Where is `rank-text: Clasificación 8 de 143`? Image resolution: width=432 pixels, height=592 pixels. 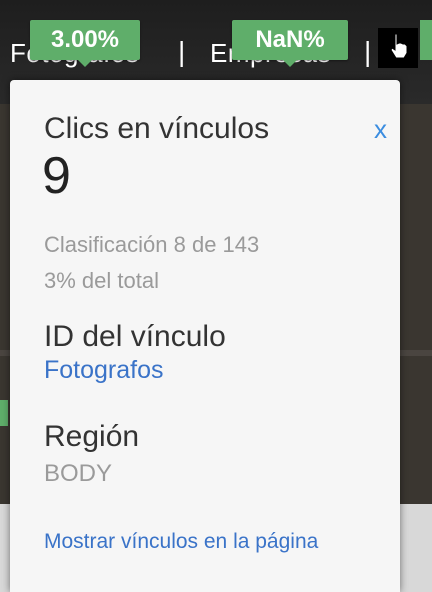 rank-text: Clasificación 8 de 143 is located at coordinates (152, 244).